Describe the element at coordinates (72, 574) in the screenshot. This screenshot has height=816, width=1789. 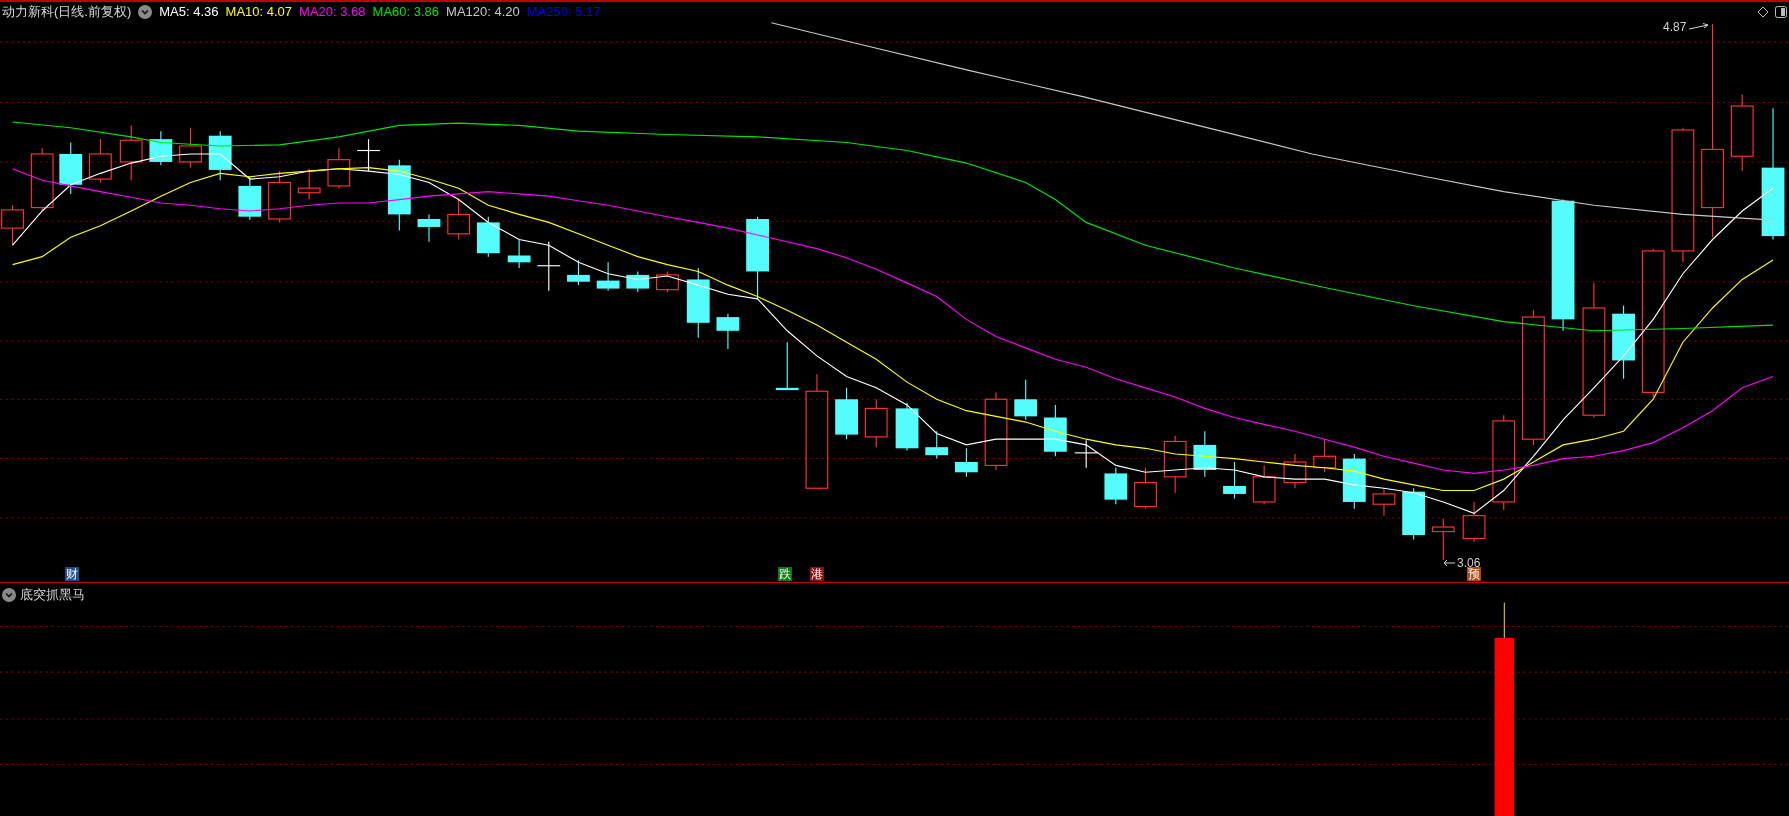
I see `event-marker: 财` at that location.